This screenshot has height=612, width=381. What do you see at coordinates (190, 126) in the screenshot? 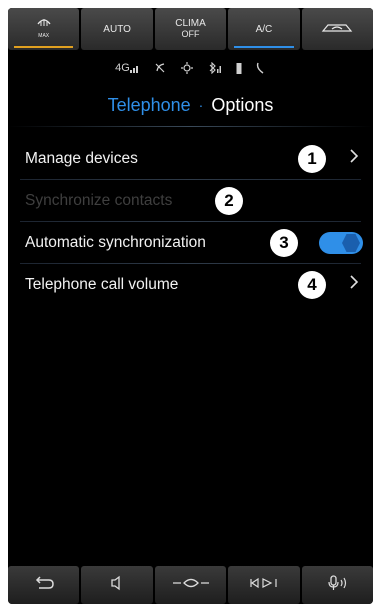
I see `header-divider` at bounding box center [190, 126].